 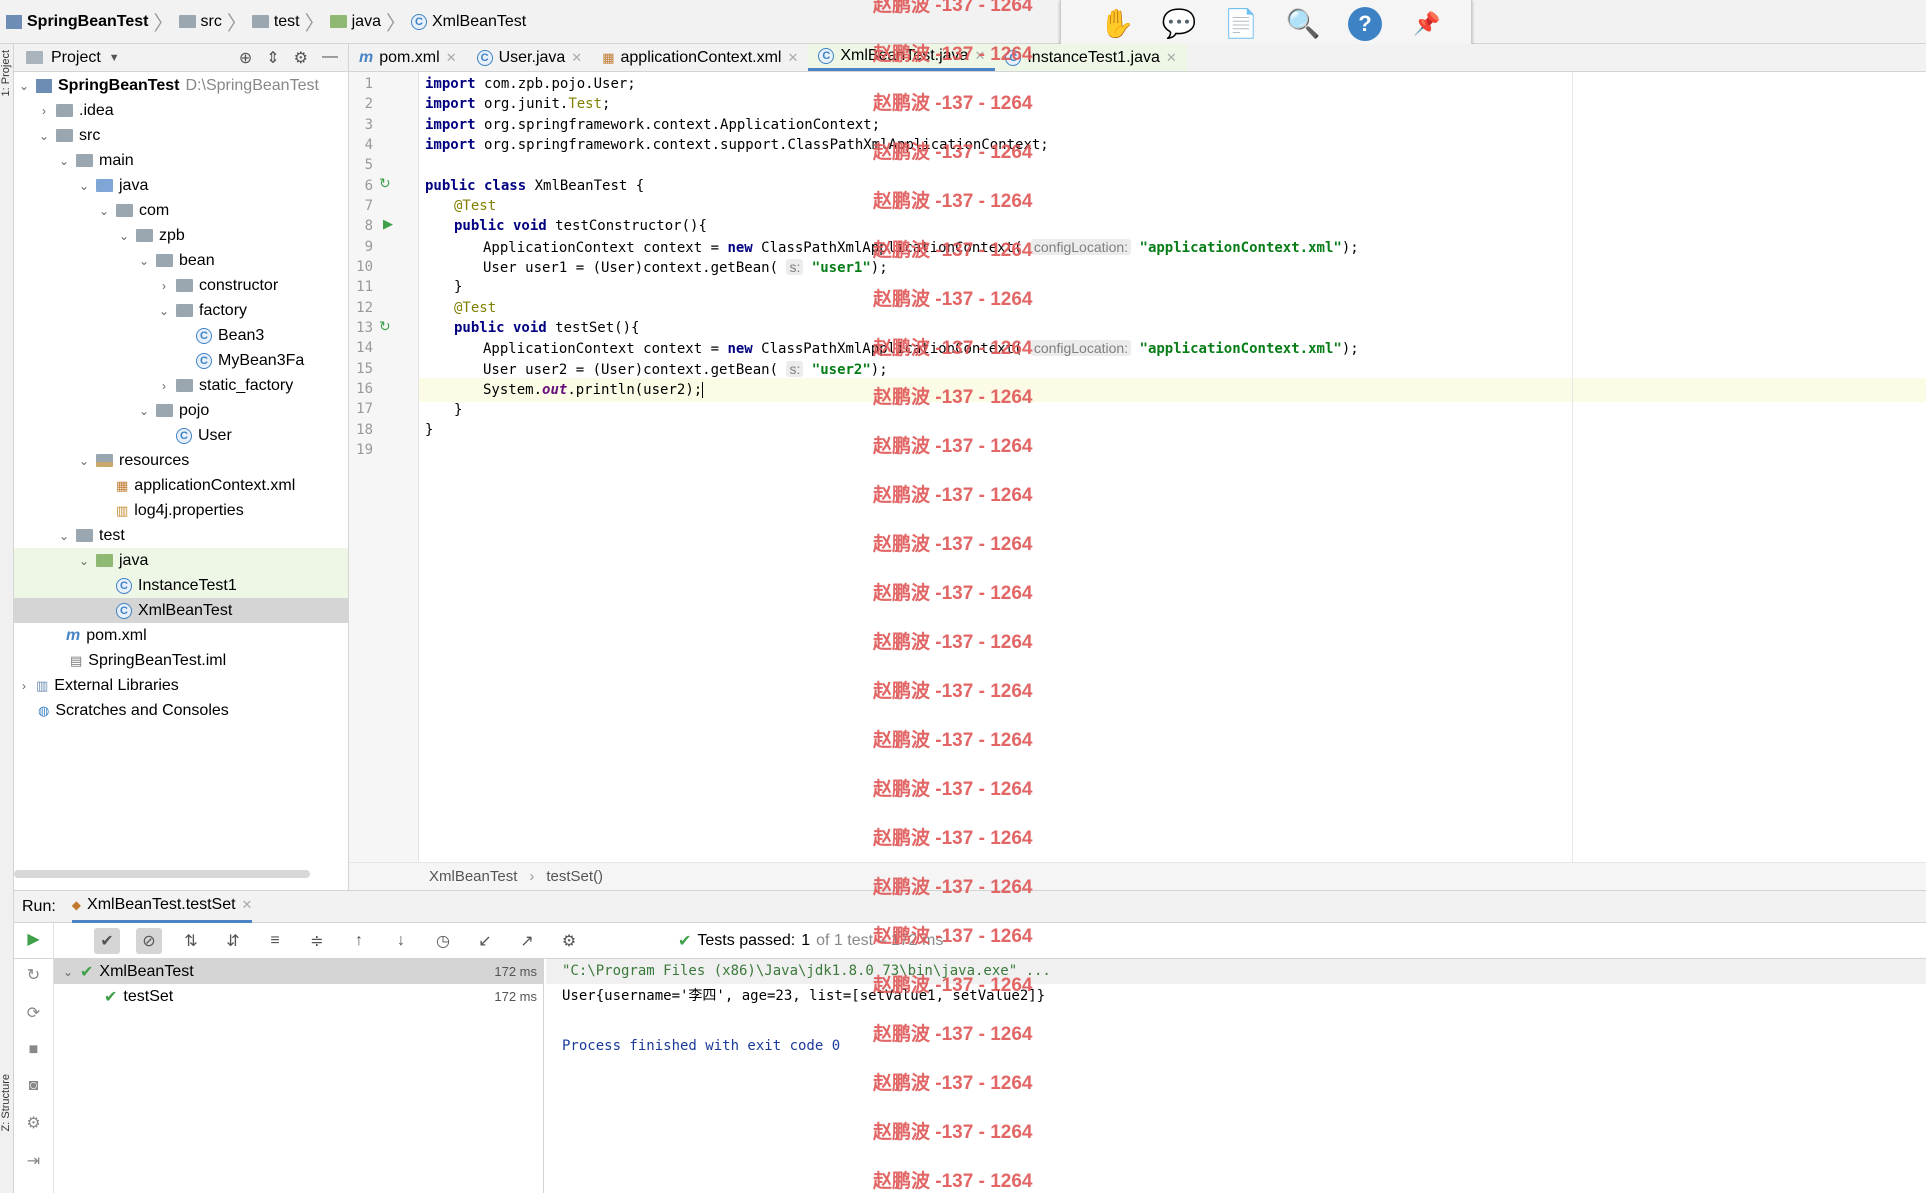 What do you see at coordinates (473, 876) in the screenshot?
I see `breadcrumb-class: XmlBeanTest` at bounding box center [473, 876].